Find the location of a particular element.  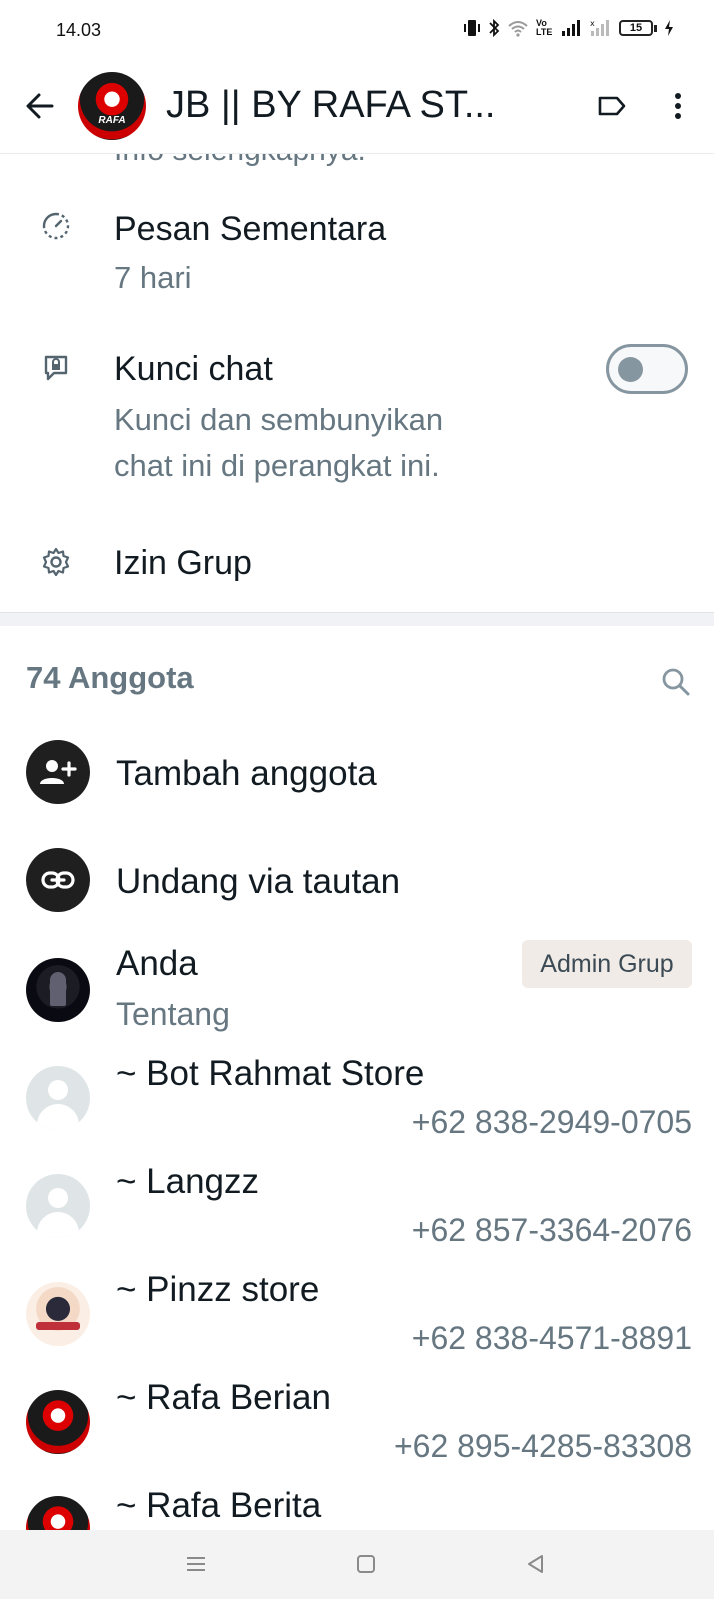

label-button is located at coordinates (612, 106).